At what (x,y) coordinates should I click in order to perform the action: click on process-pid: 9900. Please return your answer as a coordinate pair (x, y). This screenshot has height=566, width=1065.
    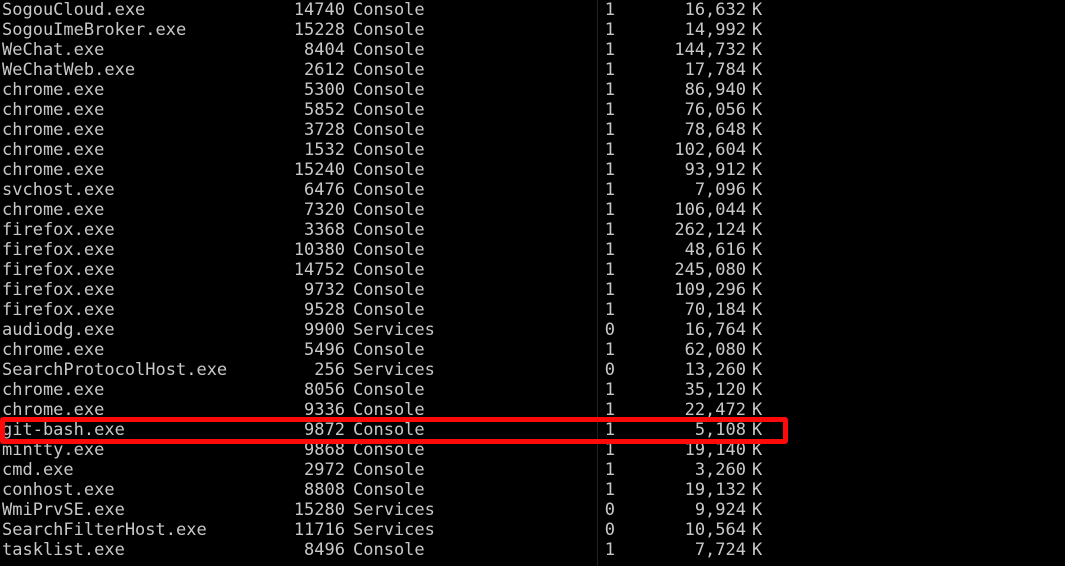
    Looking at the image, I should click on (324, 330).